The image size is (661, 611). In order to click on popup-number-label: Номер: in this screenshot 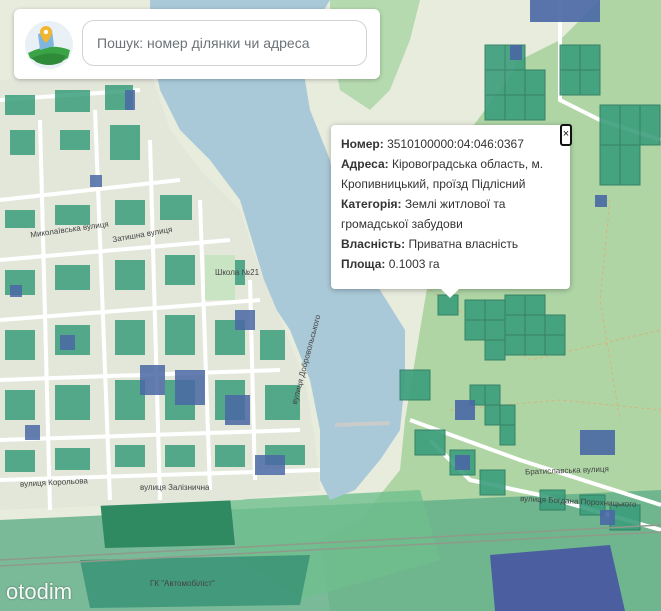, I will do `click(362, 144)`.